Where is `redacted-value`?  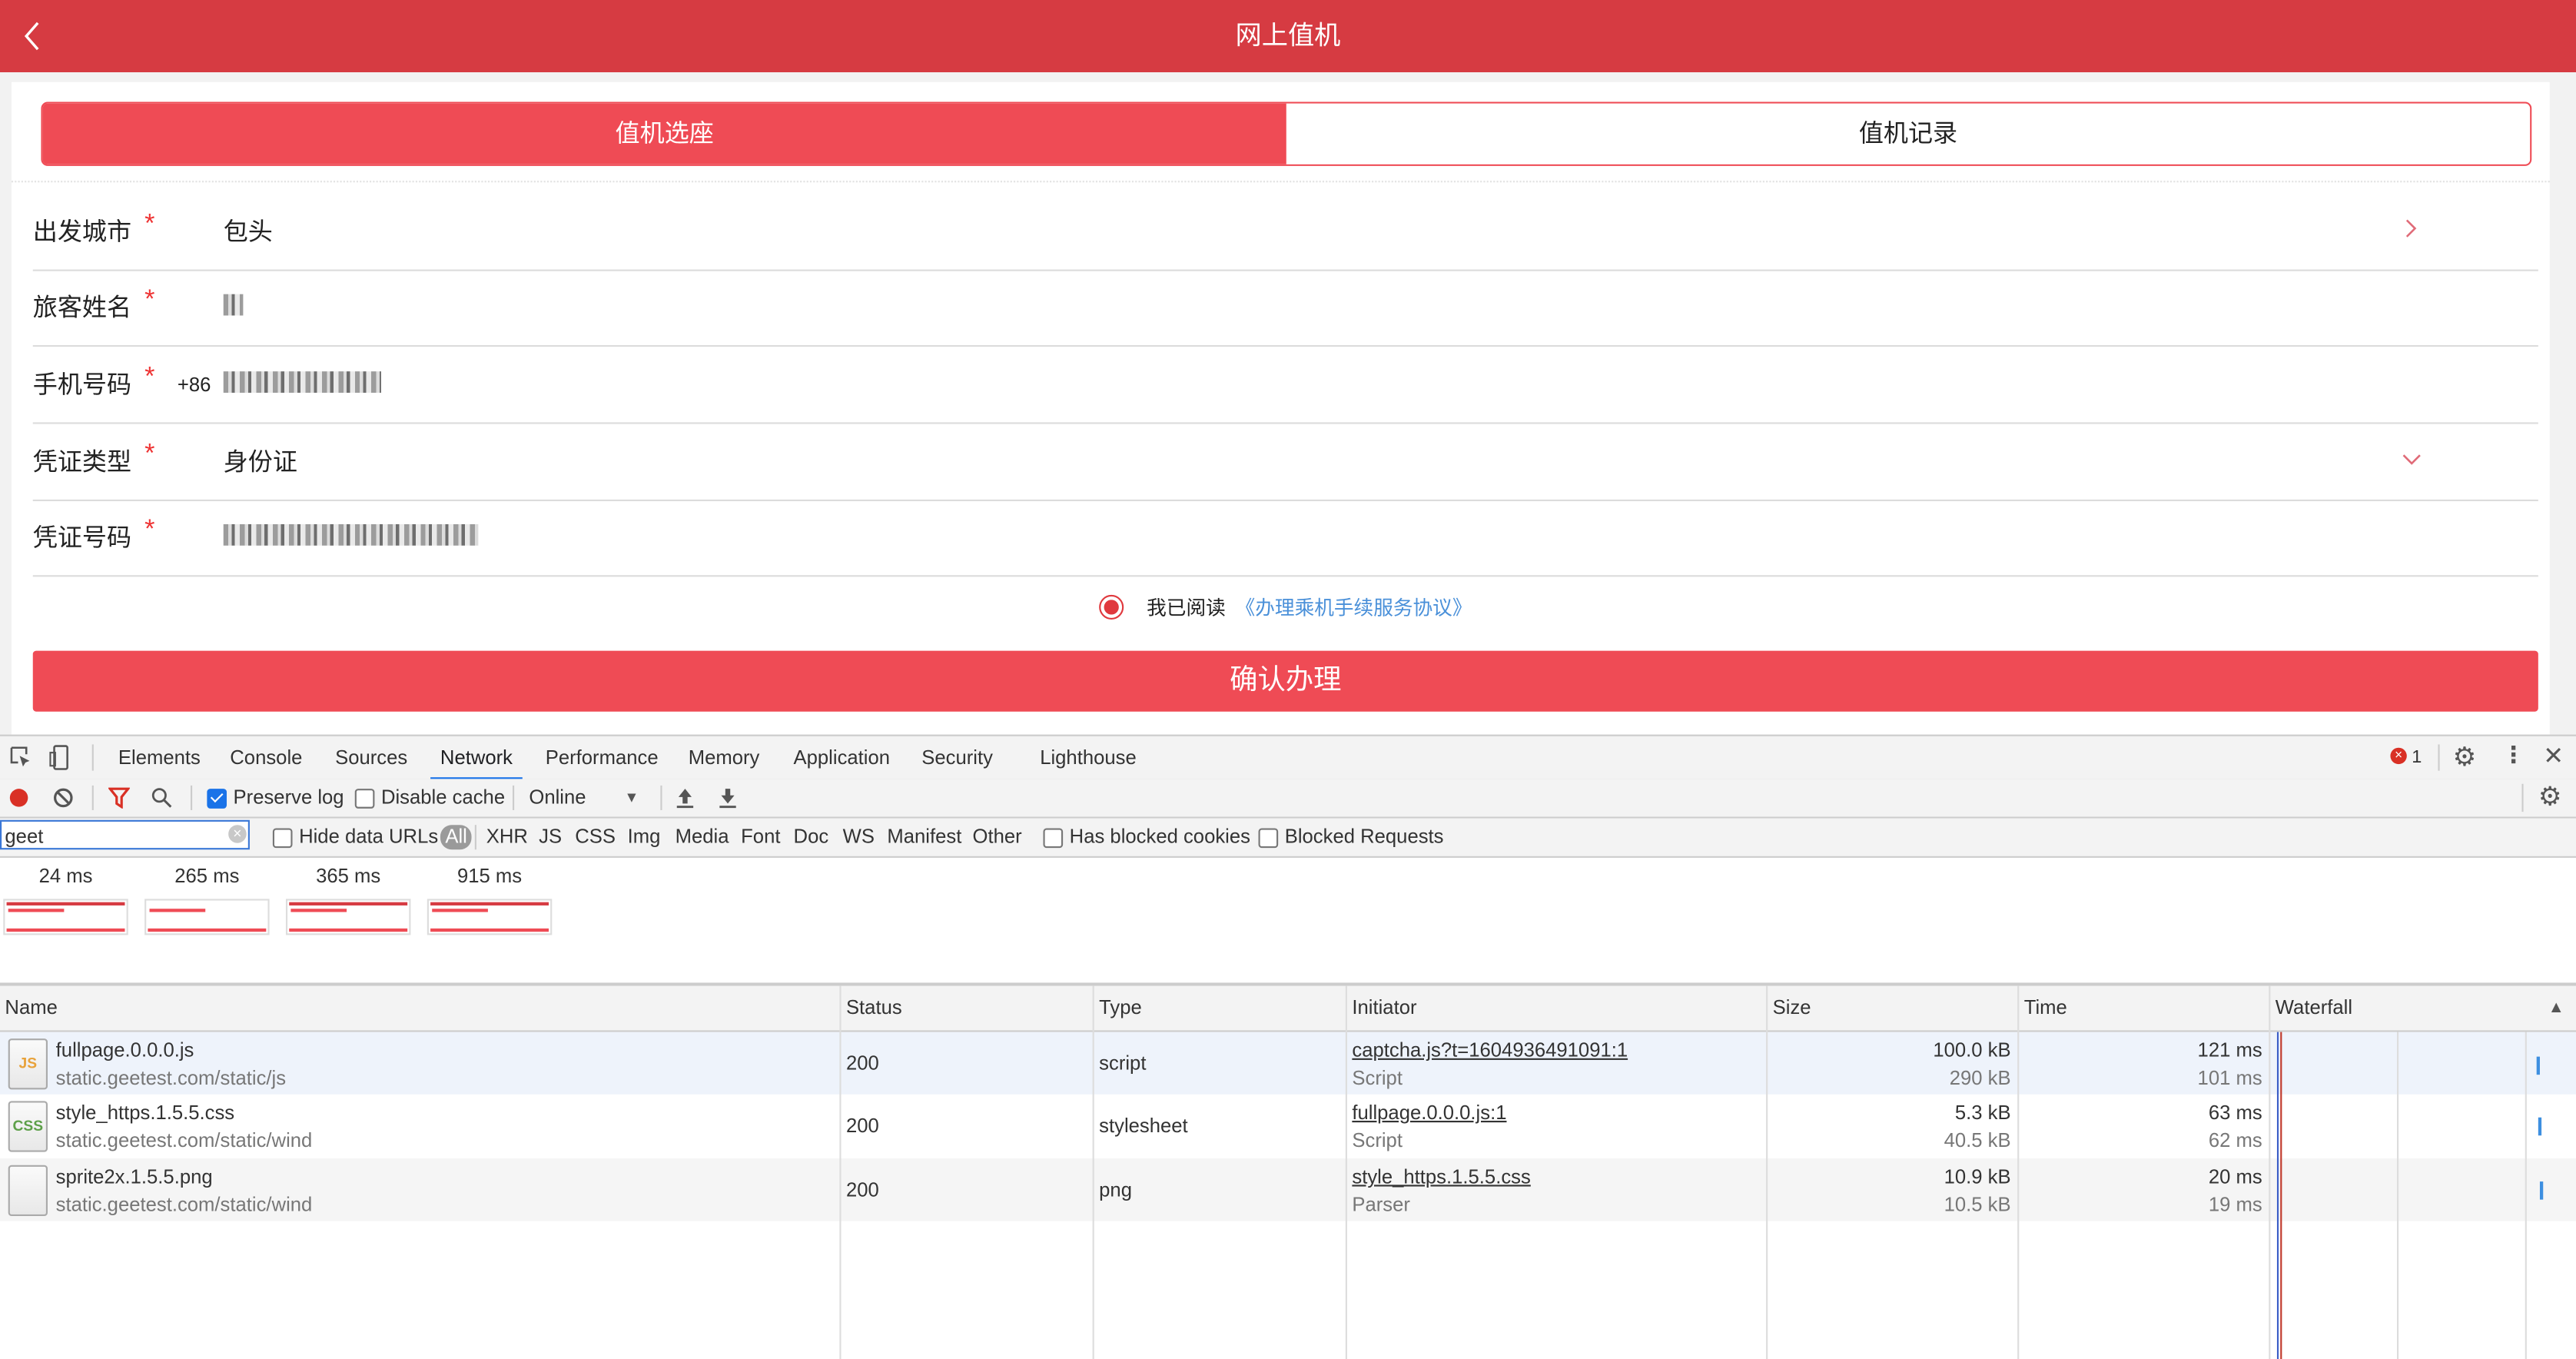 redacted-value is located at coordinates (351, 534).